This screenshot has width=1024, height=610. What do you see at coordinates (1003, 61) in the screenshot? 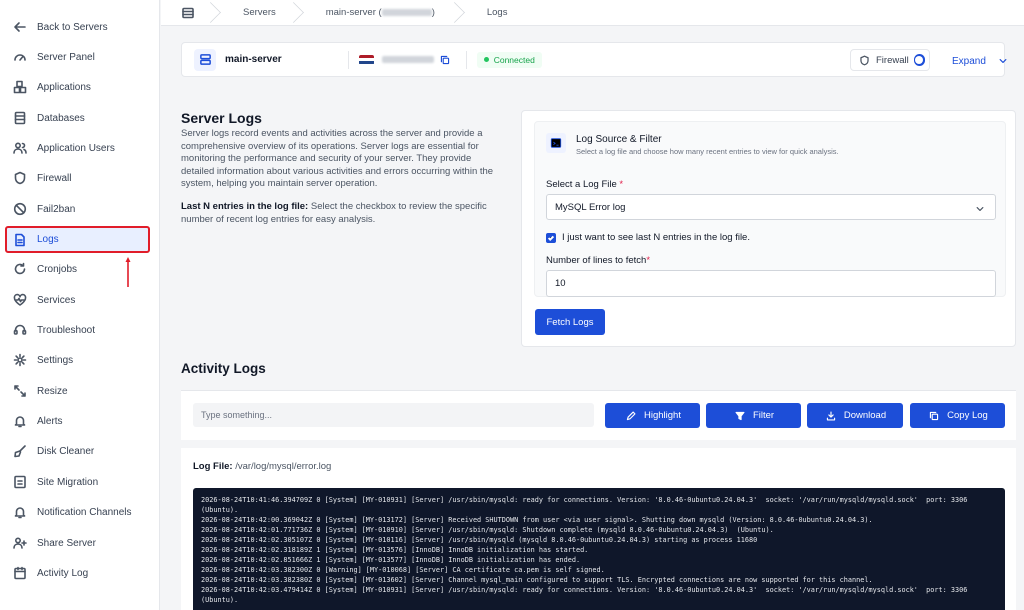
I see `chevron-down-icon` at bounding box center [1003, 61].